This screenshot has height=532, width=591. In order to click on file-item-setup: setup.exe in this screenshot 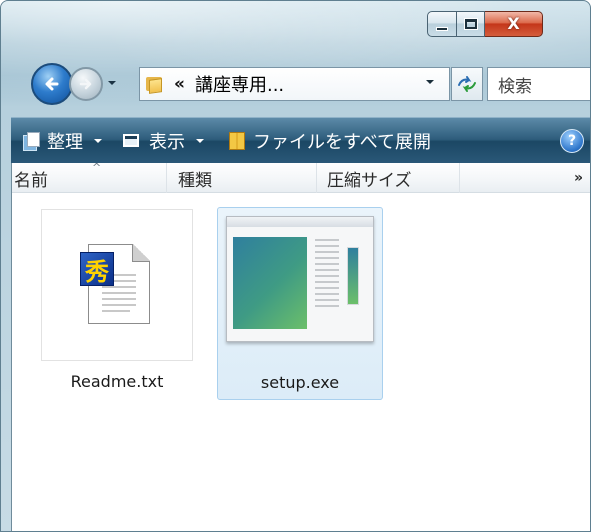, I will do `click(300, 303)`.